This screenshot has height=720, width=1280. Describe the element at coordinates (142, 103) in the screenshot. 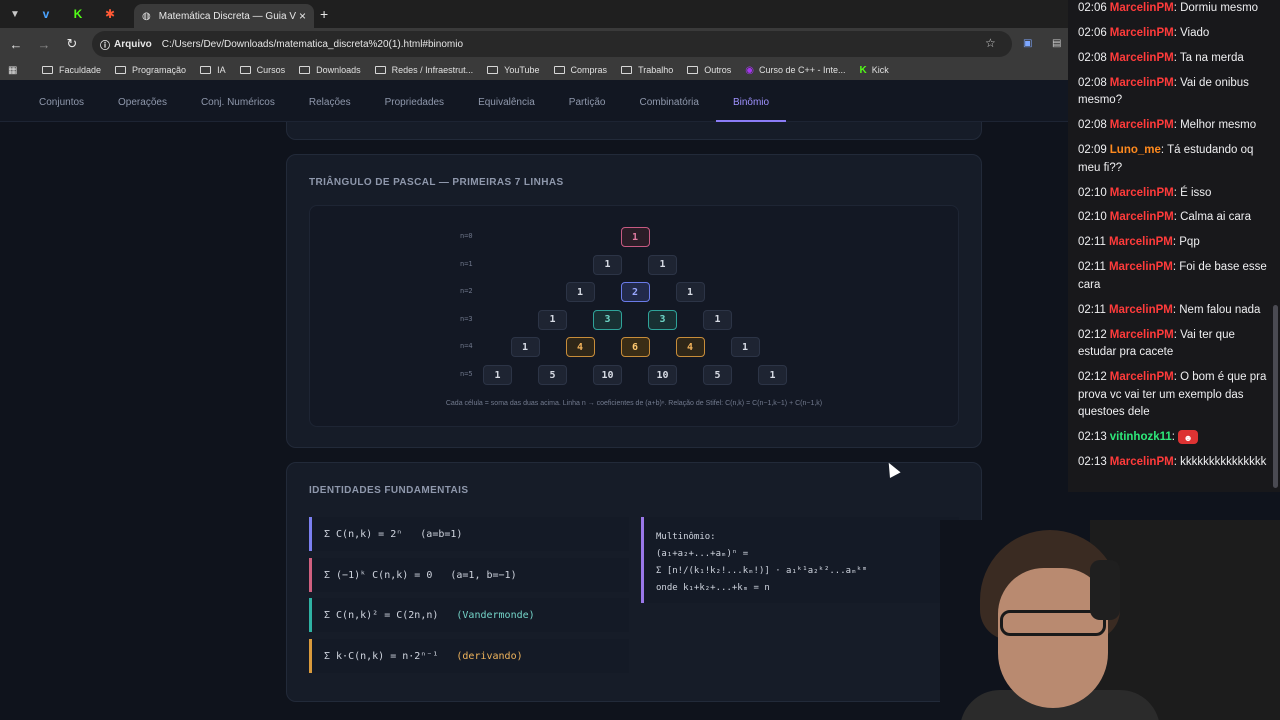

I see `nav-operacoes: Operações` at that location.